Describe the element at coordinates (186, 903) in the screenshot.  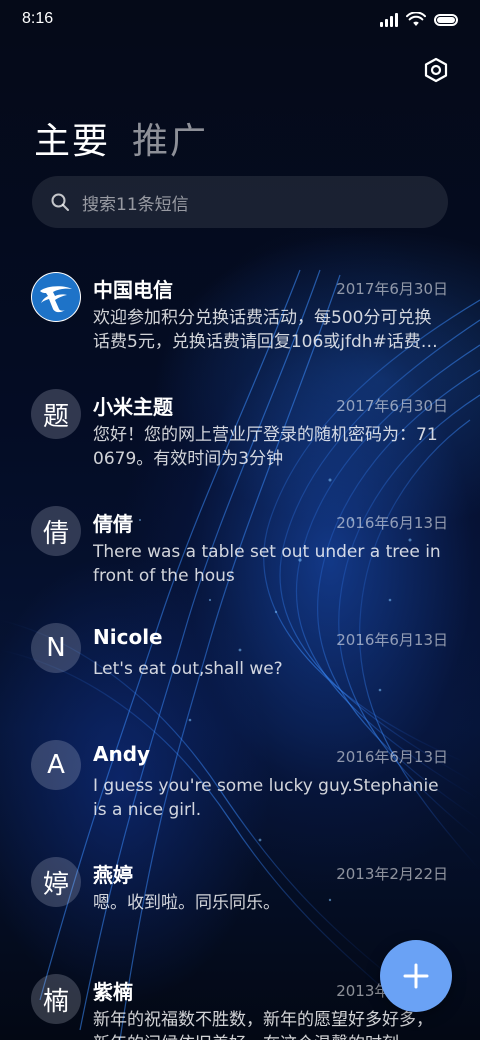
I see `message-preview: 嗯。收到啦。同乐同乐。` at that location.